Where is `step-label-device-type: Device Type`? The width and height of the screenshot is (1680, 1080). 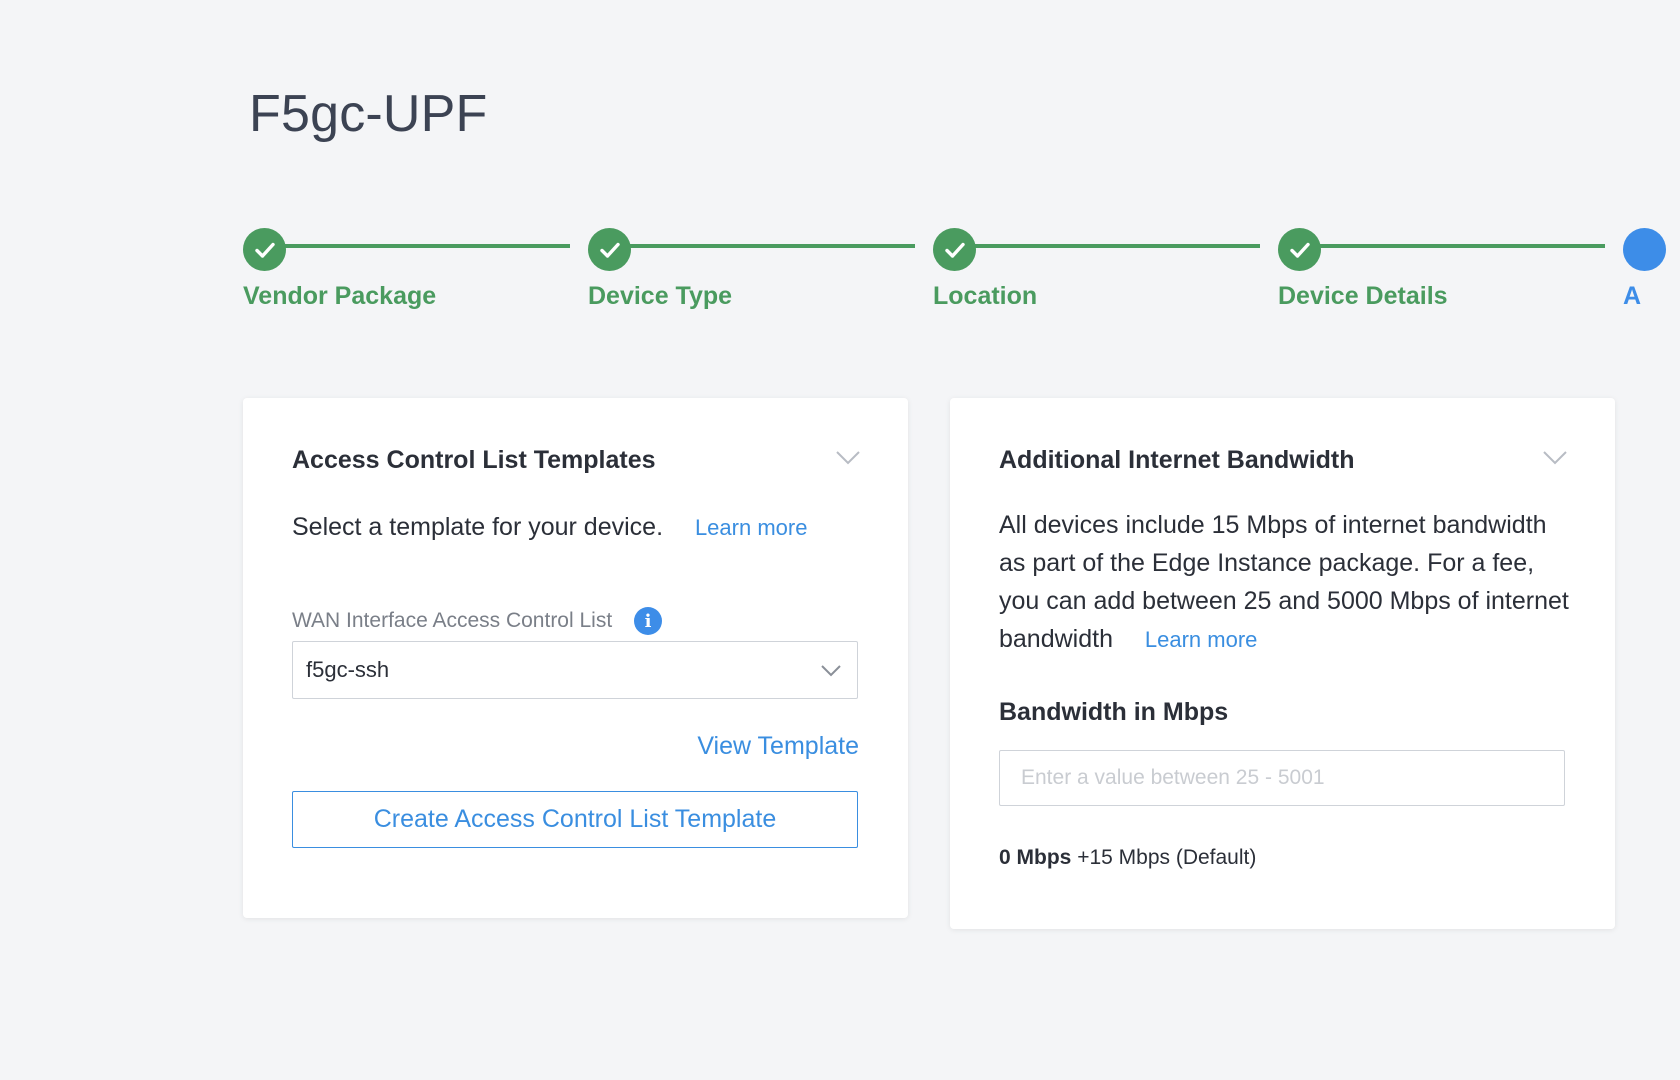
step-label-device-type: Device Type is located at coordinates (660, 296).